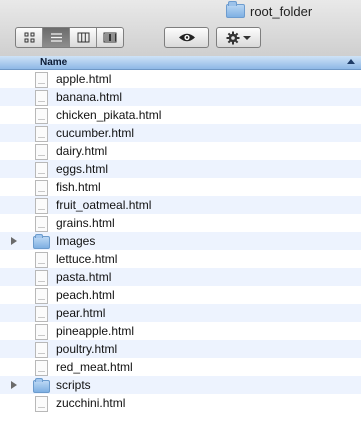 This screenshot has width=361, height=425. Describe the element at coordinates (180, 277) in the screenshot. I see `file-row: pasta.html` at that location.